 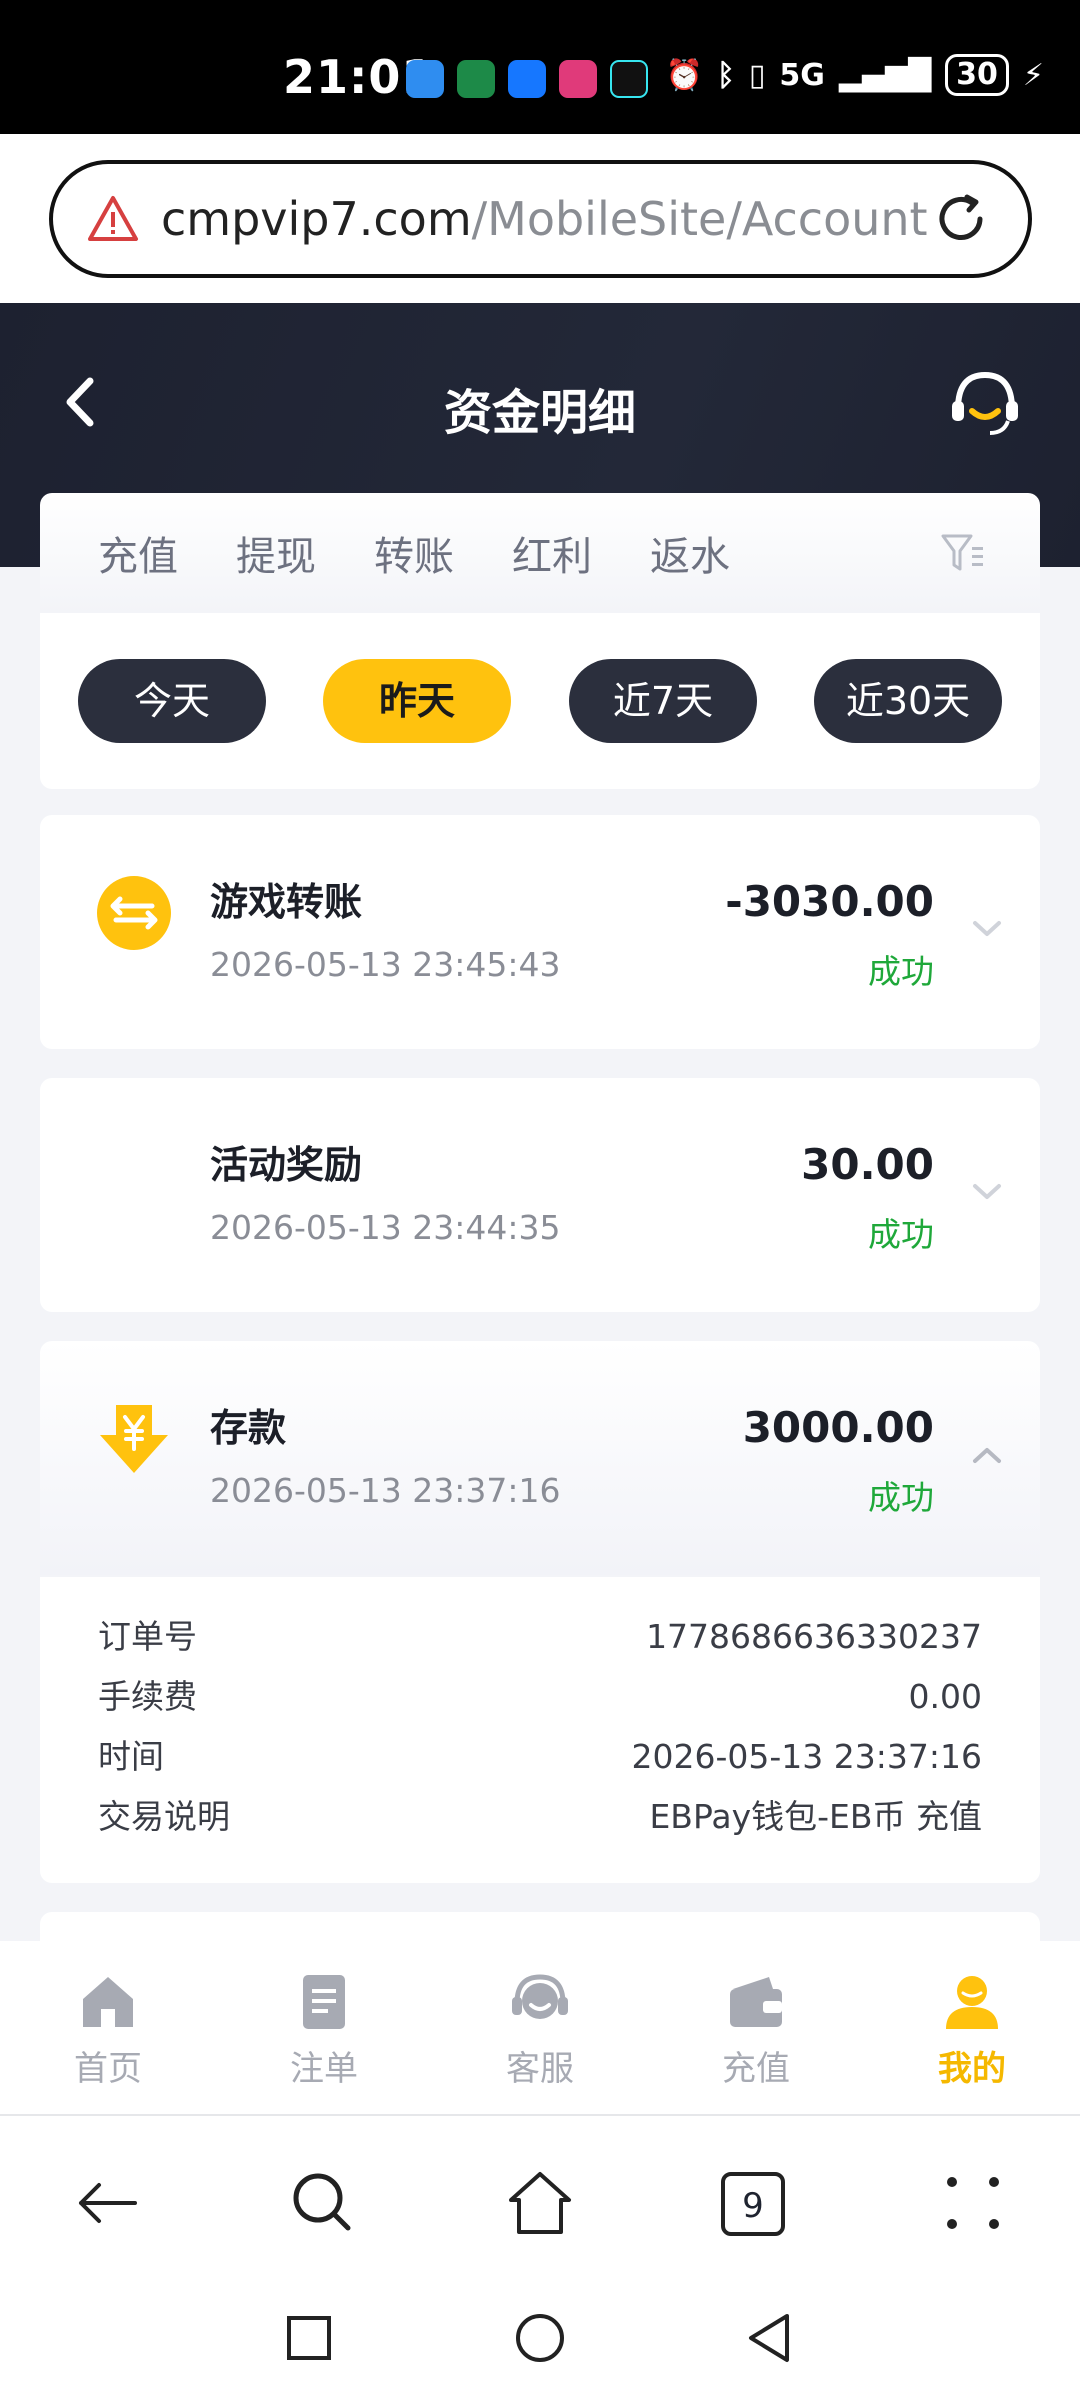 What do you see at coordinates (309, 2338) in the screenshot?
I see `recent-apps-icon` at bounding box center [309, 2338].